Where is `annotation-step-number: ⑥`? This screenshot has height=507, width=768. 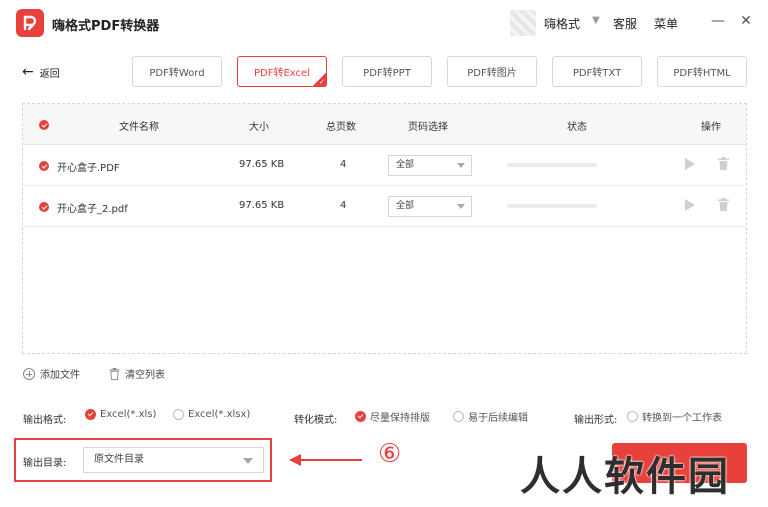 annotation-step-number: ⑥ is located at coordinates (390, 454).